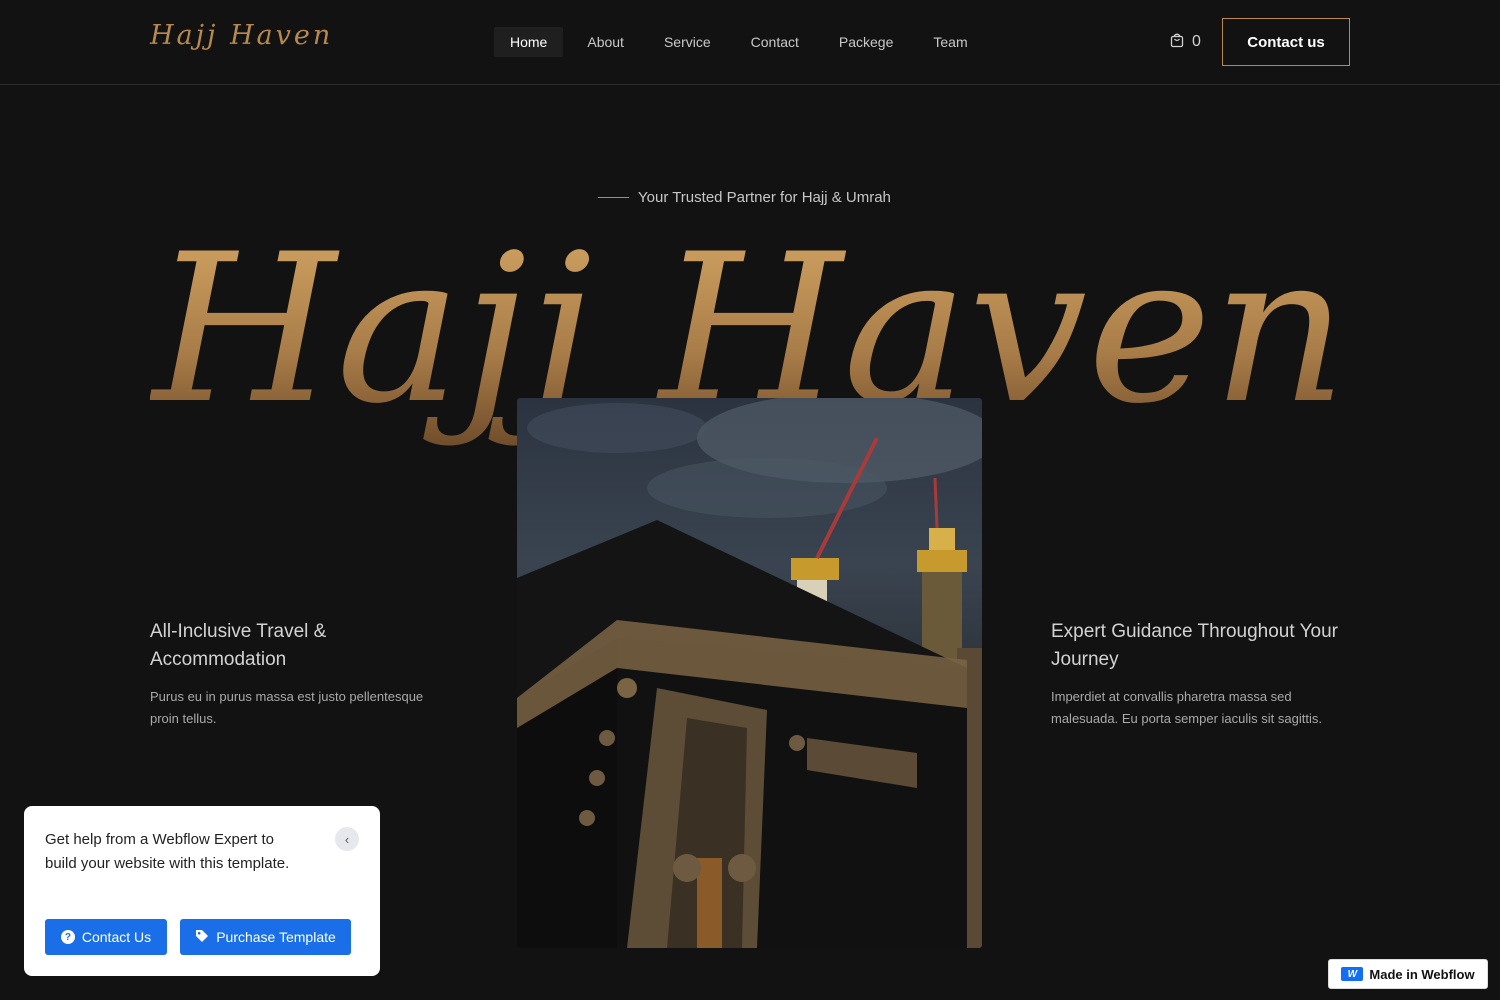 The image size is (1500, 1000). What do you see at coordinates (866, 42) in the screenshot?
I see `nav-item-packege: Packege` at bounding box center [866, 42].